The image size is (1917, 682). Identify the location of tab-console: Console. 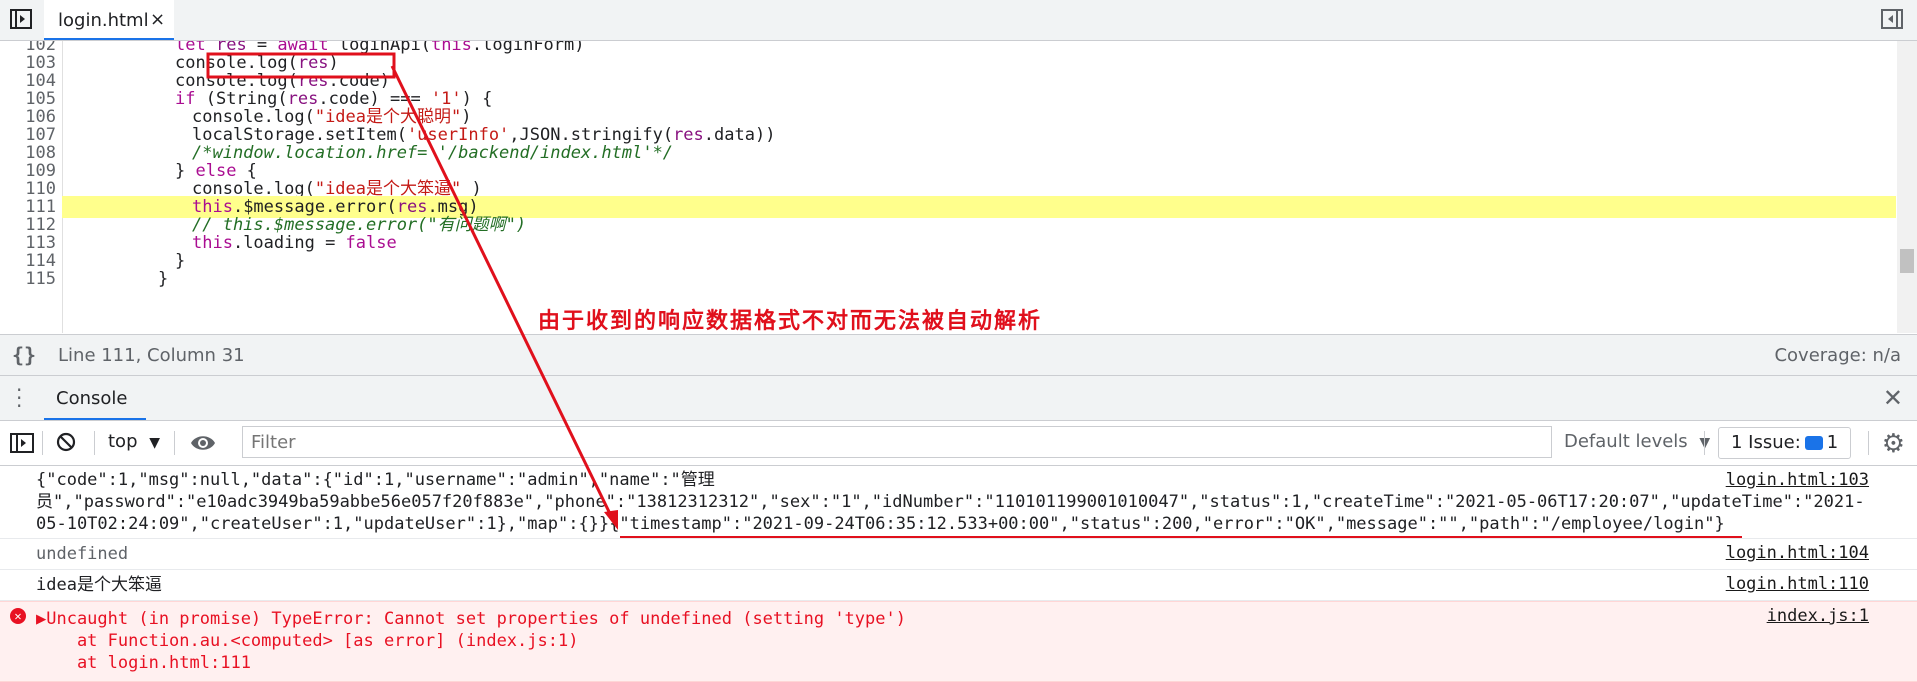
(95, 398).